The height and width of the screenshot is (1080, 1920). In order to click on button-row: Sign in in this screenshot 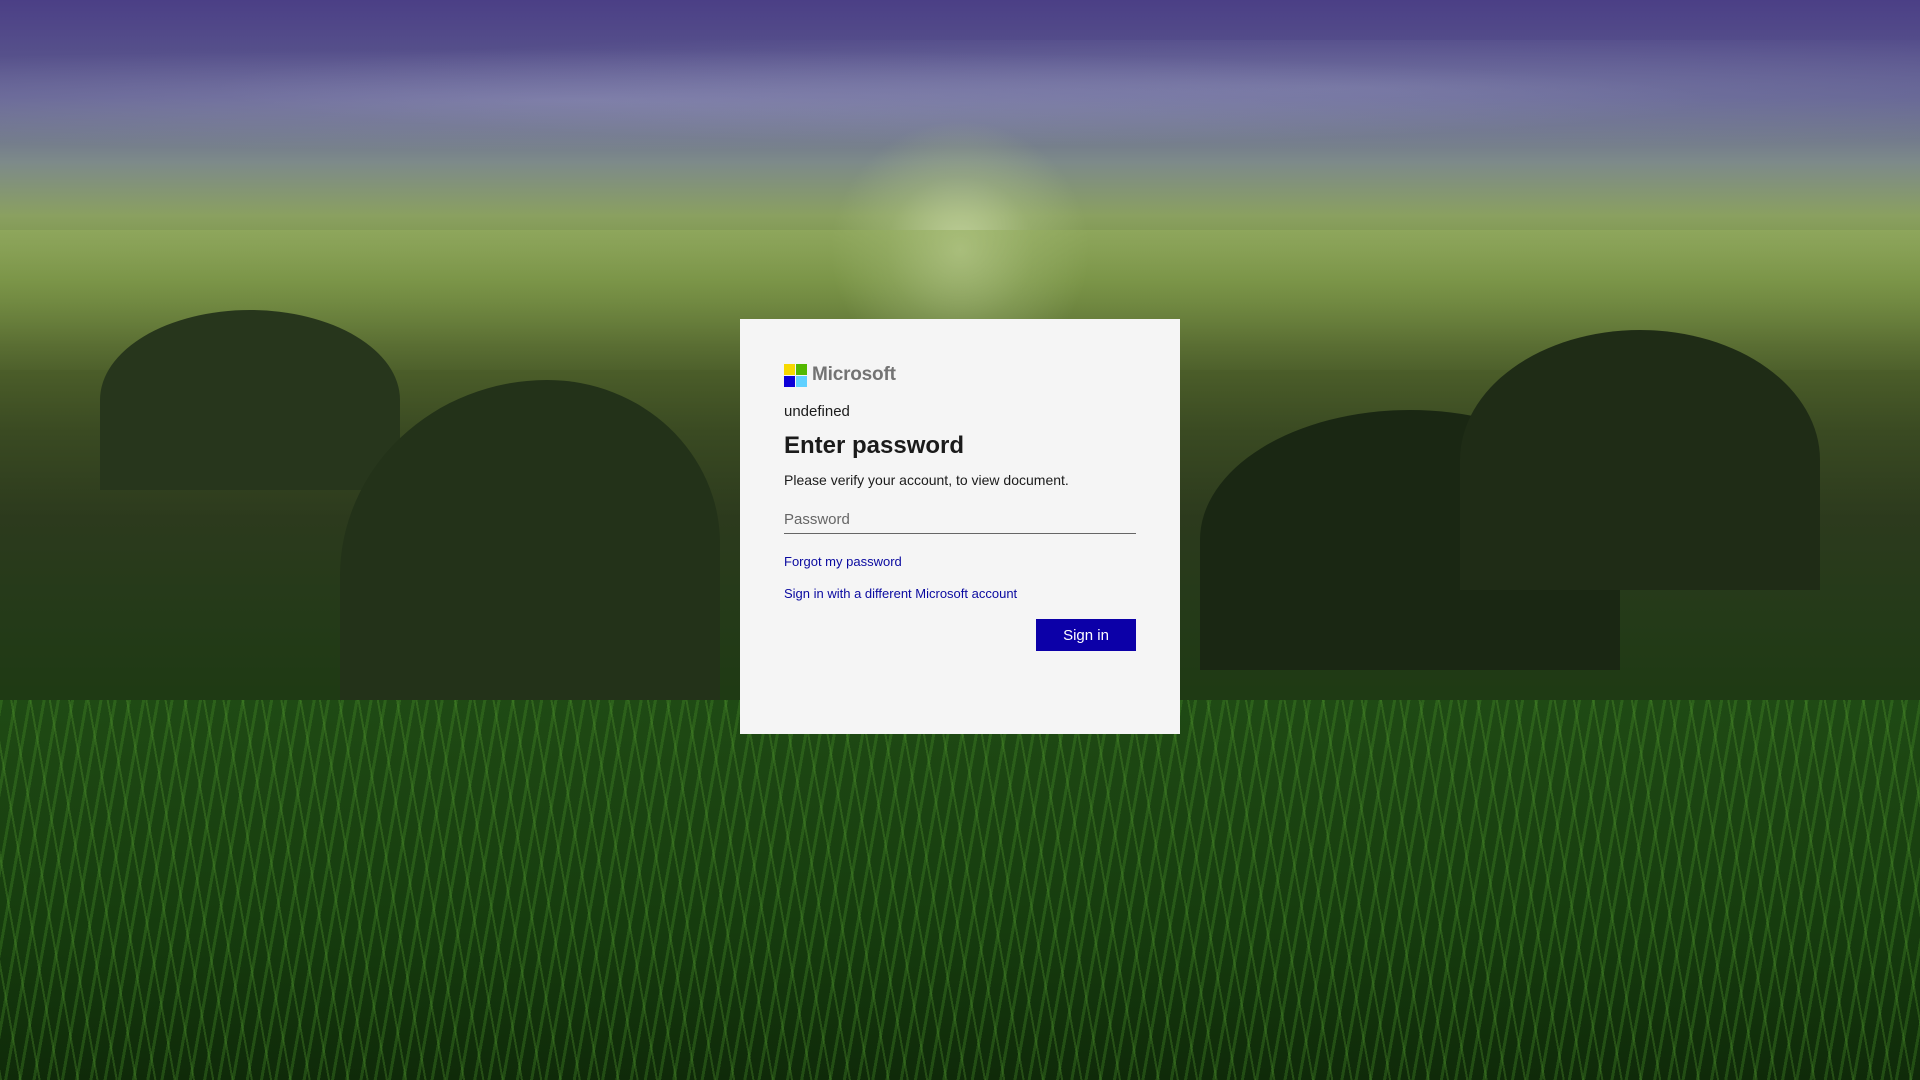, I will do `click(960, 635)`.